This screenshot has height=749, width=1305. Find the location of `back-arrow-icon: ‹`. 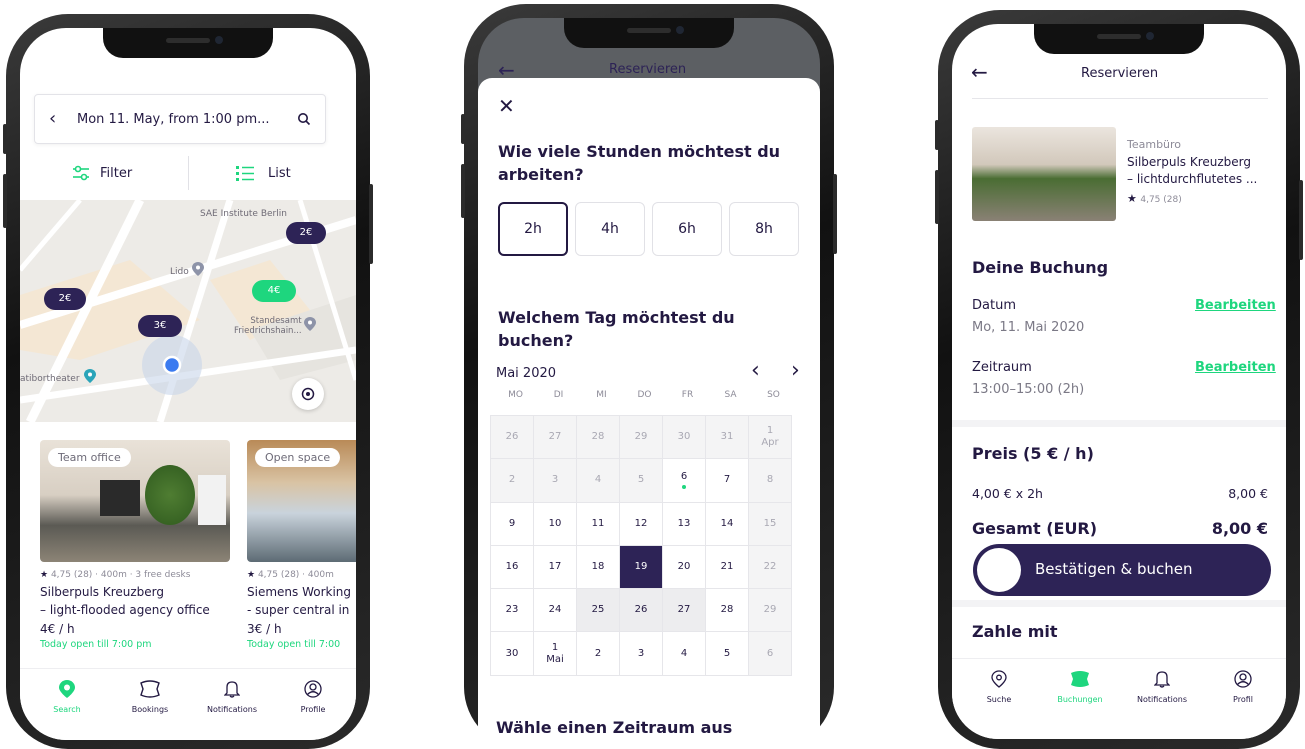

back-arrow-icon: ‹ is located at coordinates (52, 118).